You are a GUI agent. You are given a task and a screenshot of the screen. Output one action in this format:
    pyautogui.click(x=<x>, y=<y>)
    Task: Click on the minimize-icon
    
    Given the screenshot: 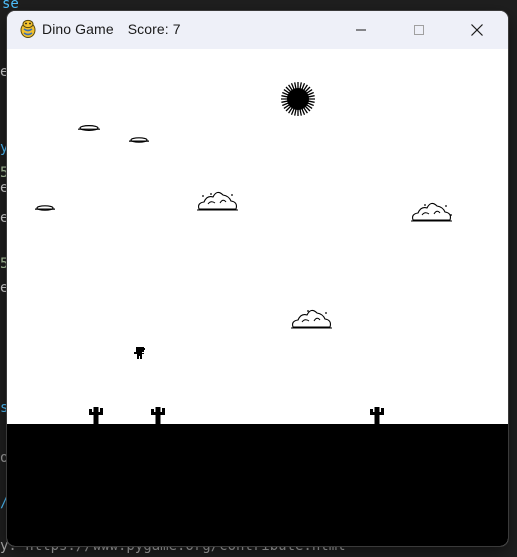 What is the action you would take?
    pyautogui.click(x=361, y=30)
    